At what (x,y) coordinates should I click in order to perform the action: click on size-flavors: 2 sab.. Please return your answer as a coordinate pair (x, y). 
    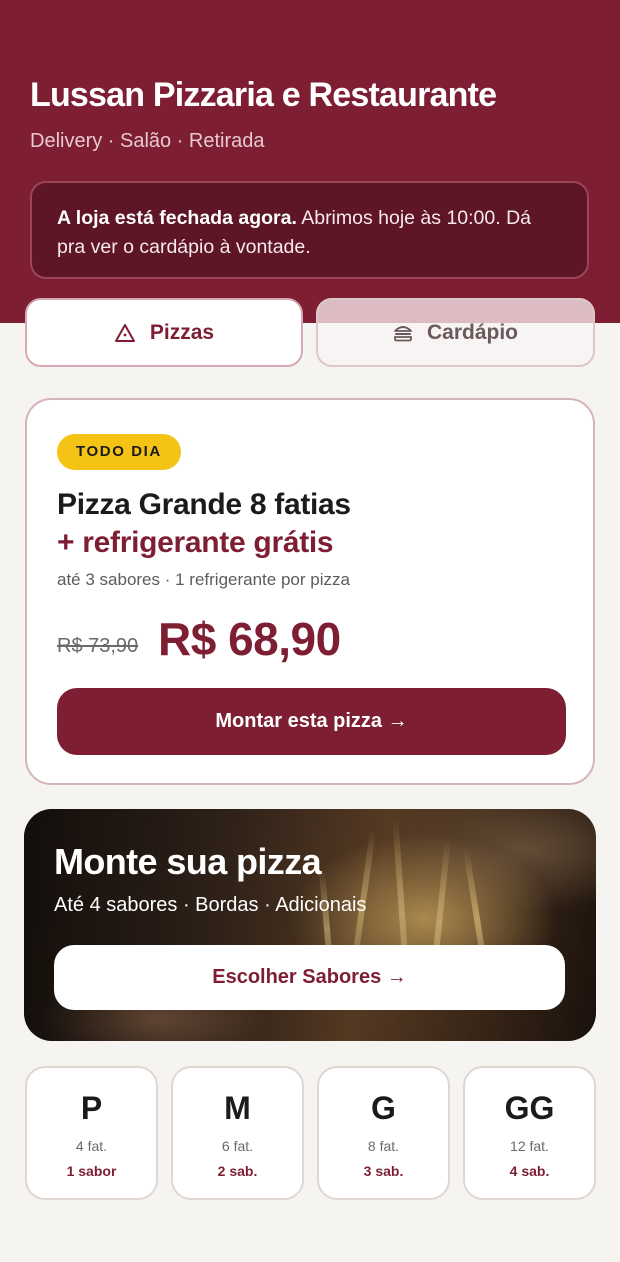
    Looking at the image, I should click on (237, 1171).